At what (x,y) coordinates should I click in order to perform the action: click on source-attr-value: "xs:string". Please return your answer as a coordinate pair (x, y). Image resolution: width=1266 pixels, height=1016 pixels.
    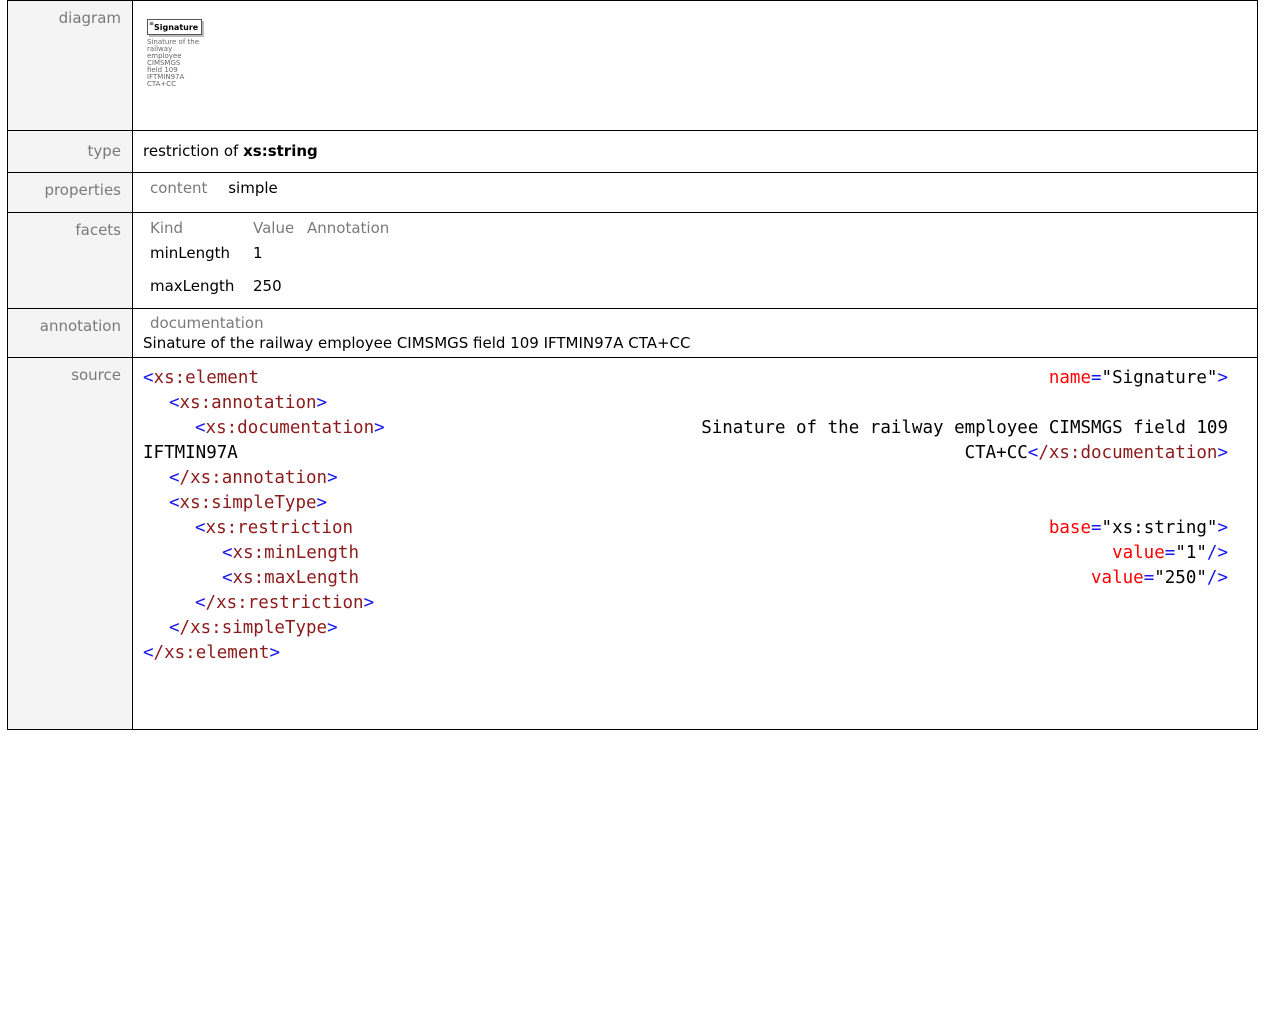
    Looking at the image, I should click on (1159, 528).